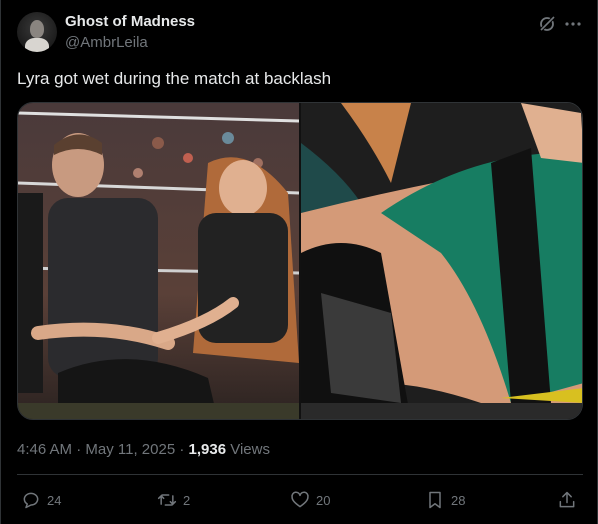  What do you see at coordinates (323, 500) in the screenshot?
I see `like-count: 20` at bounding box center [323, 500].